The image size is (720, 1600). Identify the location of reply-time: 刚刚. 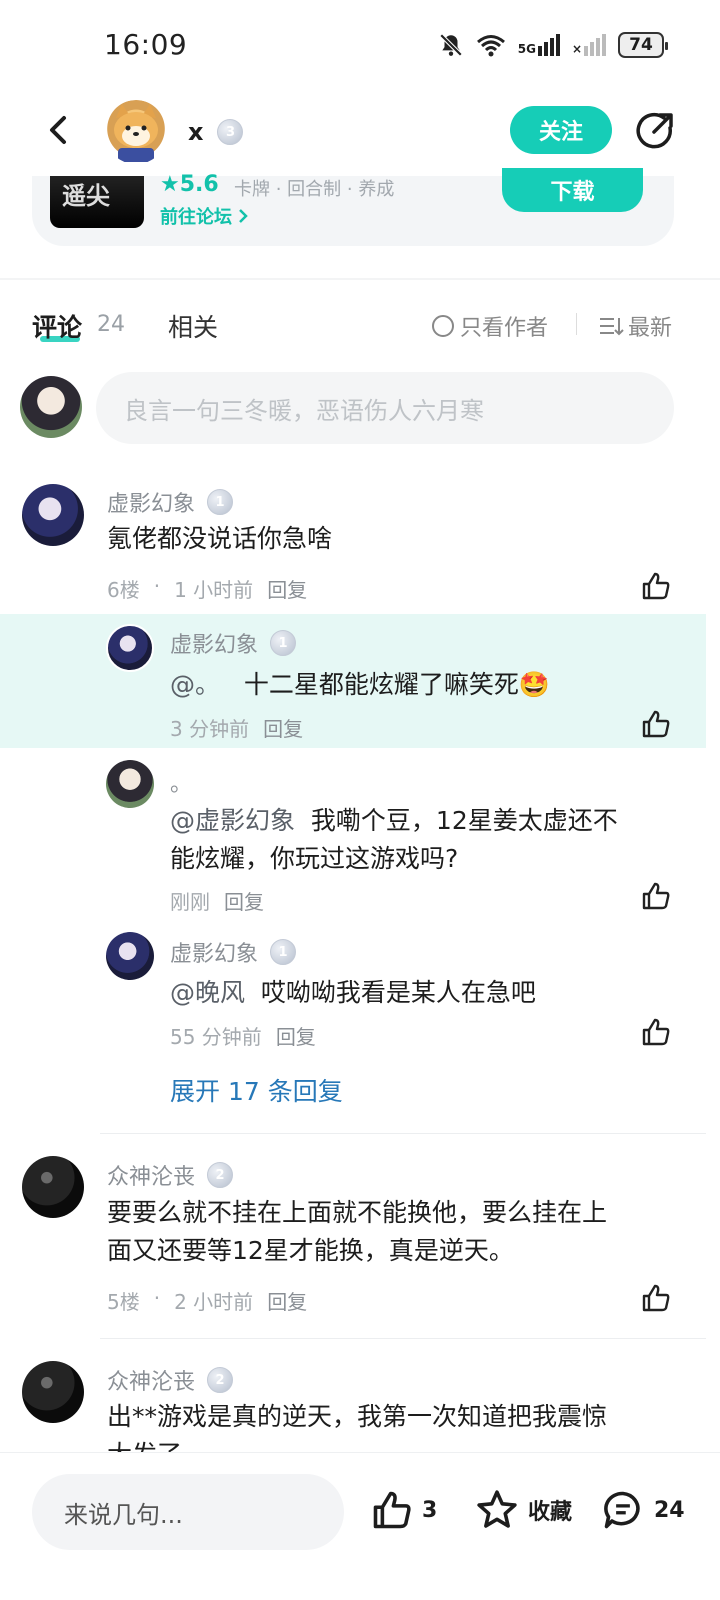
(190, 902).